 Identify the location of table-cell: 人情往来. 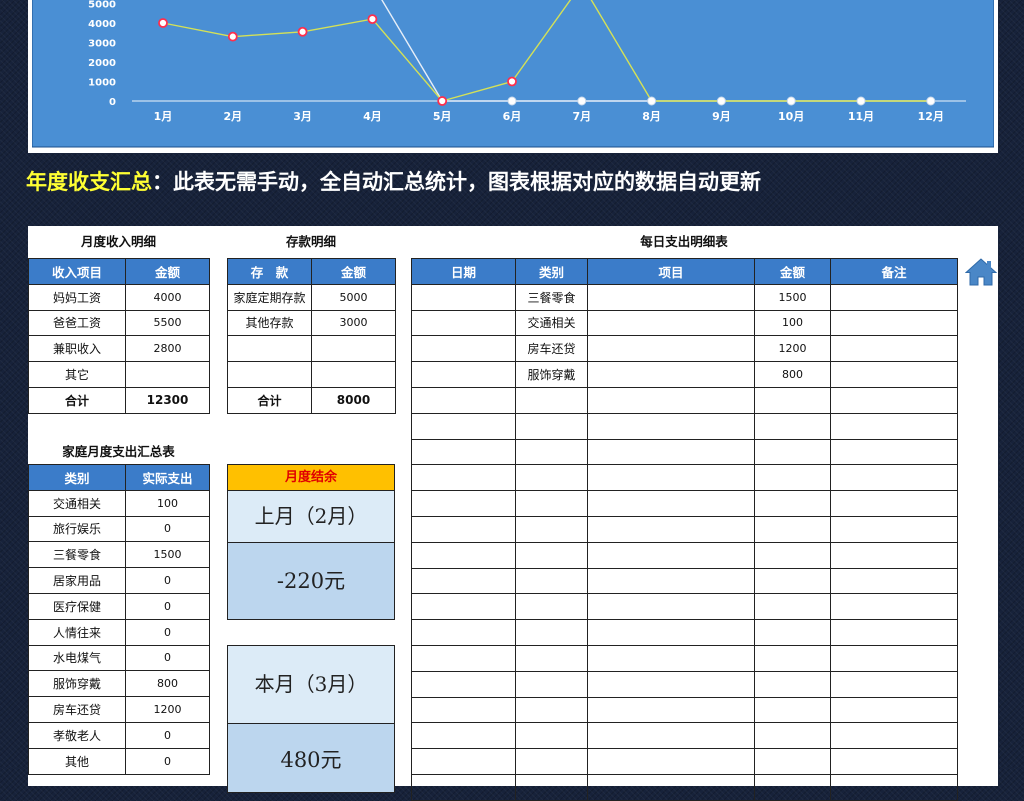
(77, 632).